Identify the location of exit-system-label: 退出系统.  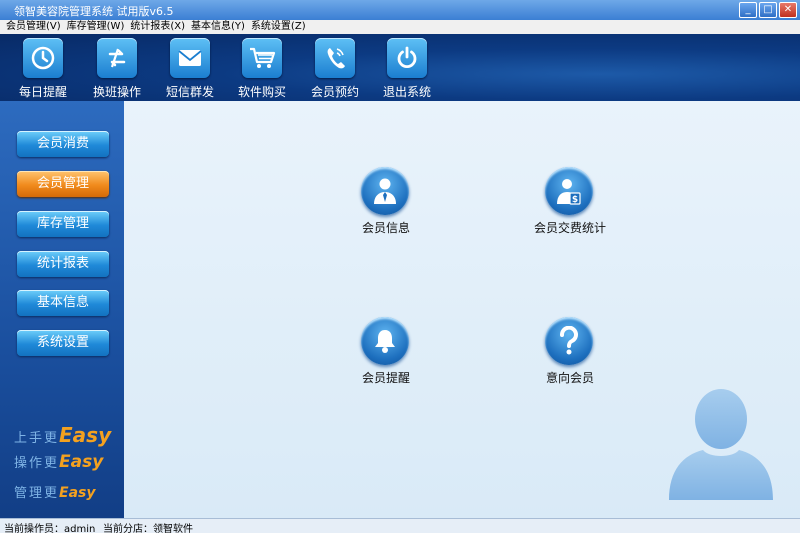
(406, 92).